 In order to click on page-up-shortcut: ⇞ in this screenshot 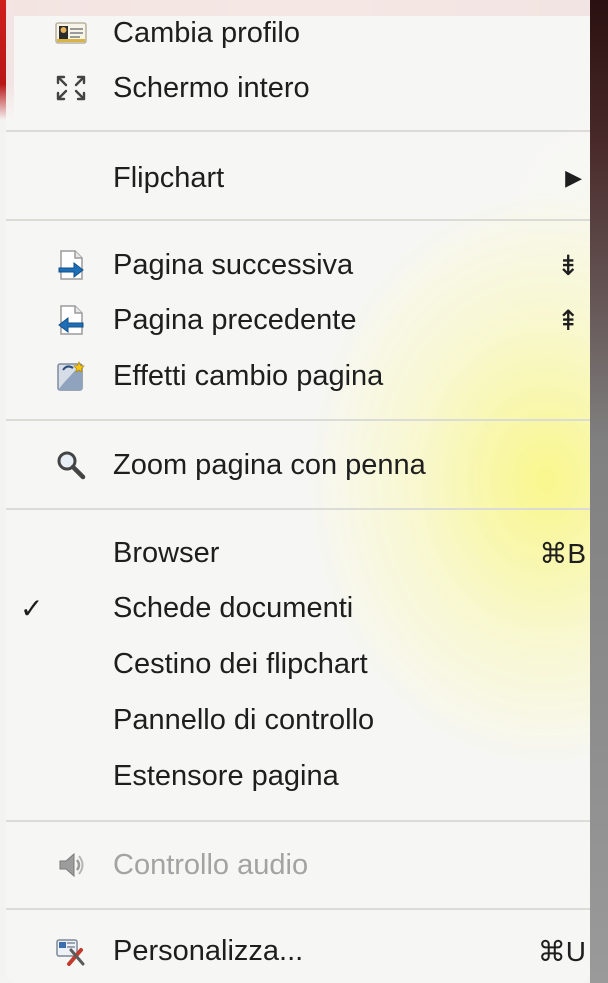, I will do `click(568, 320)`.